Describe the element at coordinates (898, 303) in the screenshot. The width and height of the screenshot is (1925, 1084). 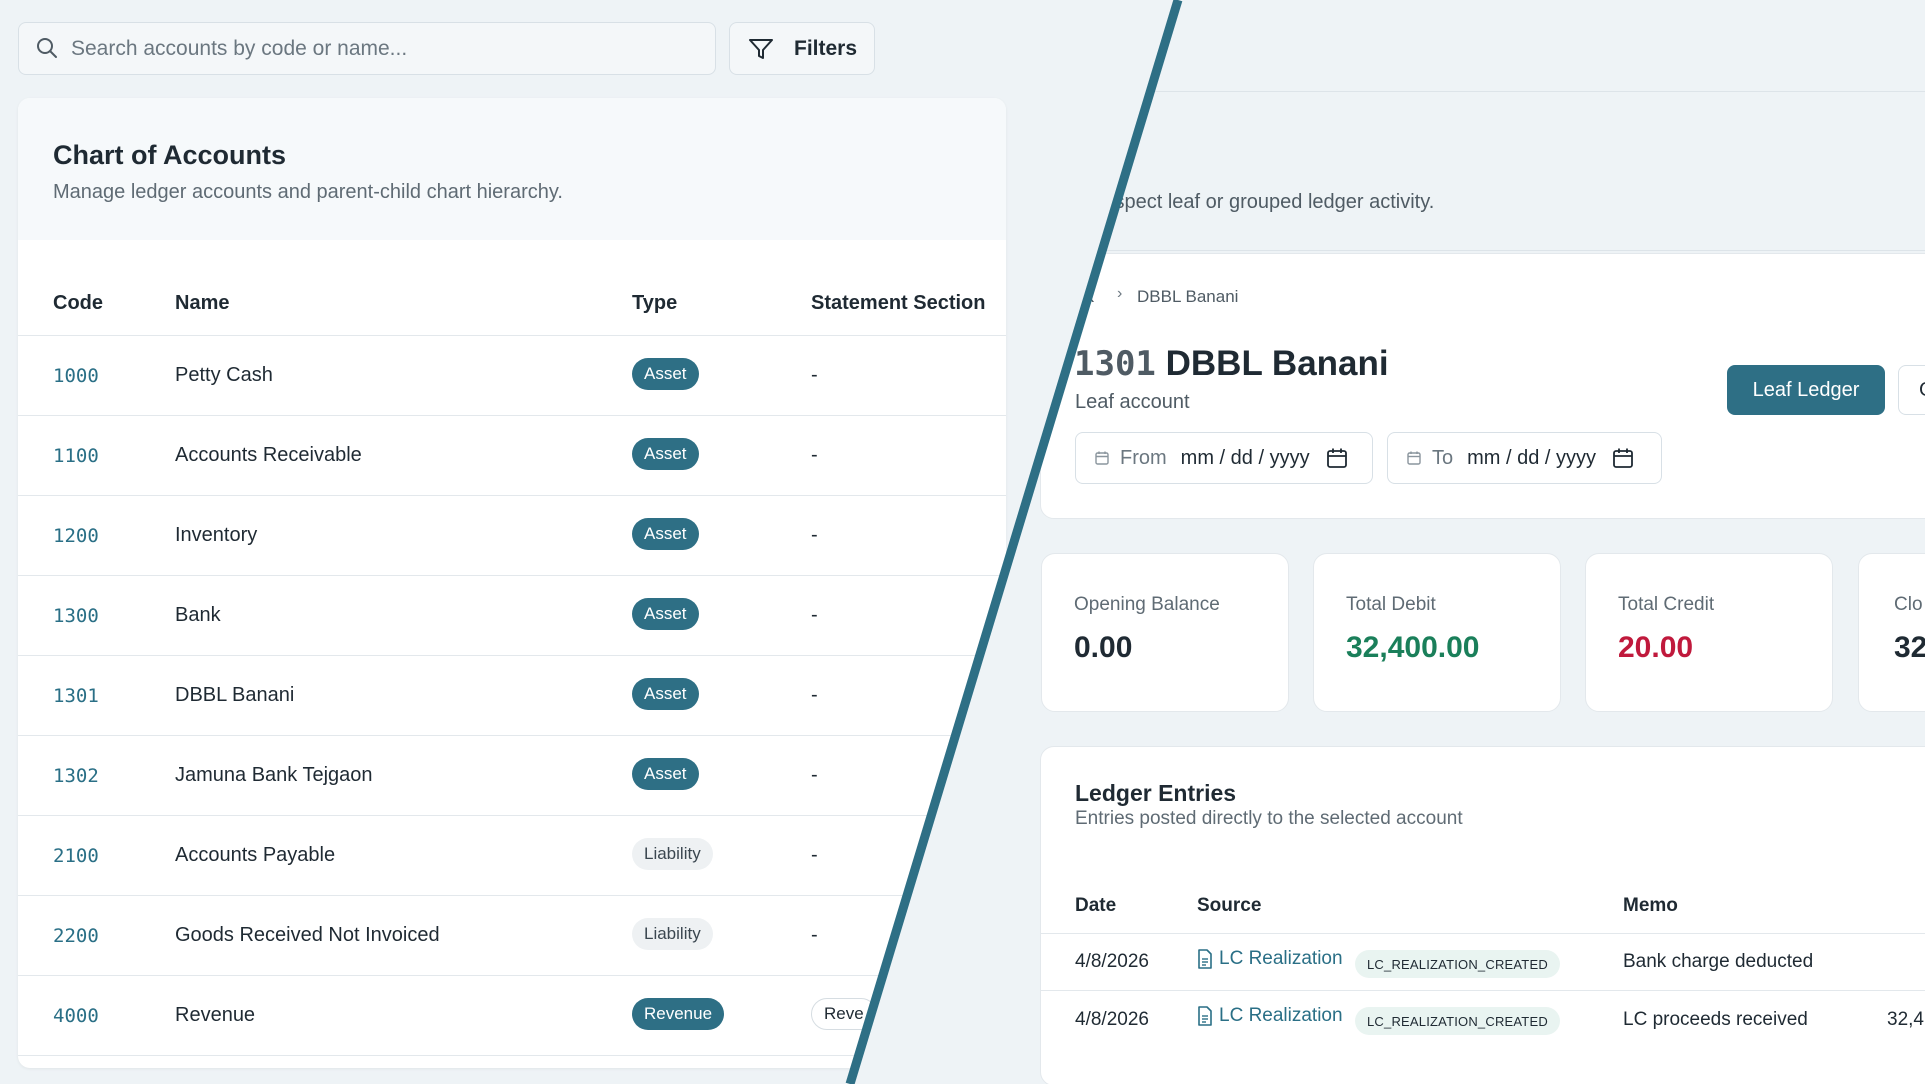
I see `column-header-statement-section: Statement Section` at that location.